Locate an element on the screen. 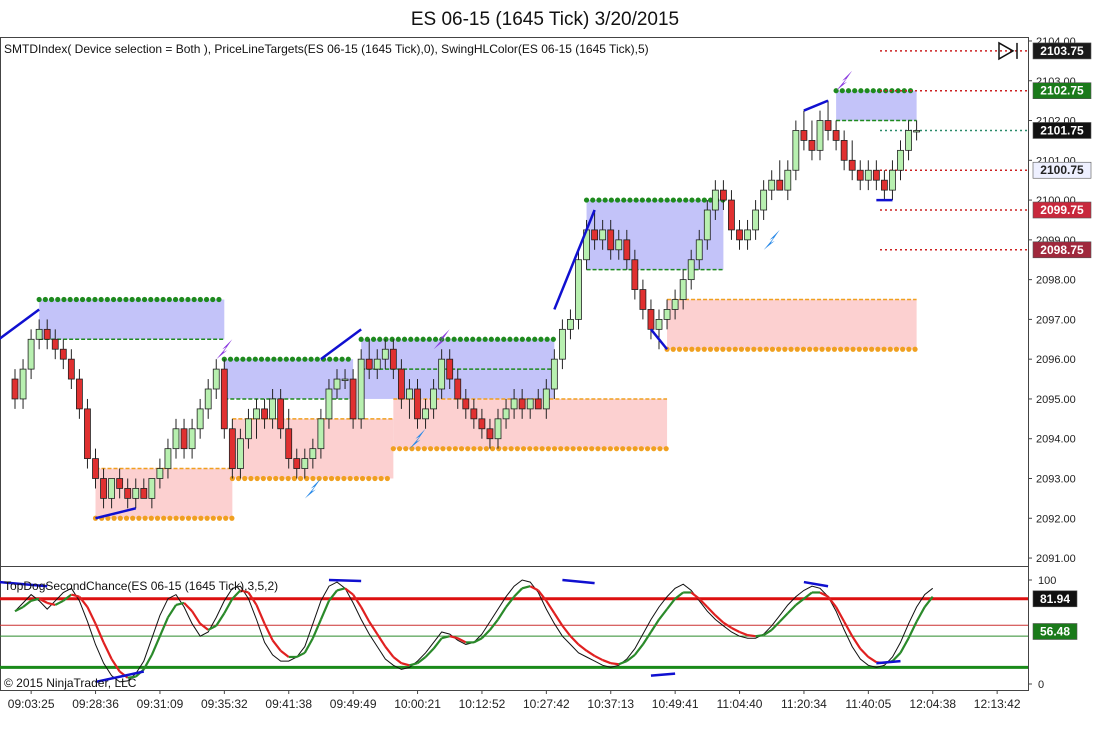 The width and height of the screenshot is (1099, 748). osc-level-tag-label: 56.48 is located at coordinates (1055, 632).